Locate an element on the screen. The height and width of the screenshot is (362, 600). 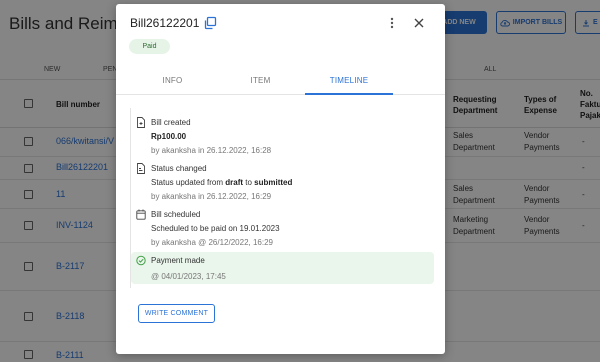
modal-tabs: INFO ITEM TIMELINE is located at coordinates (280, 83).